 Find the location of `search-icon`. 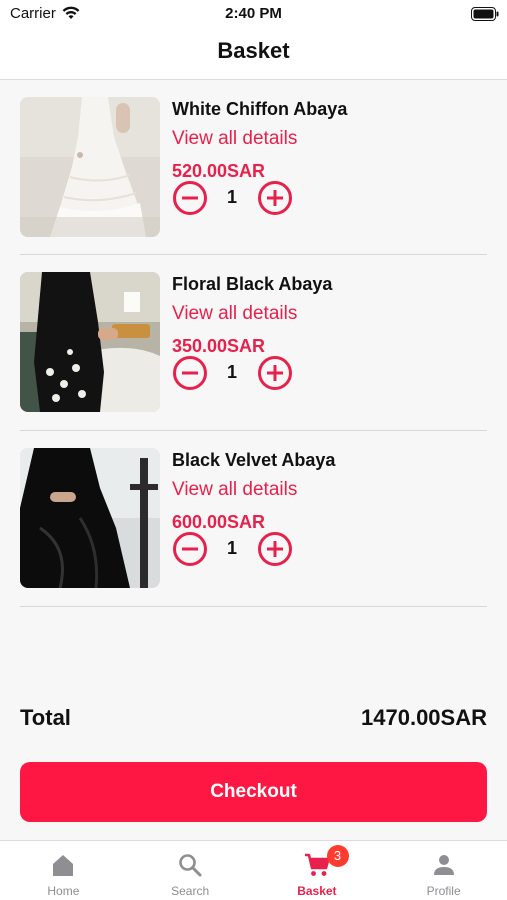

search-icon is located at coordinates (190, 865).